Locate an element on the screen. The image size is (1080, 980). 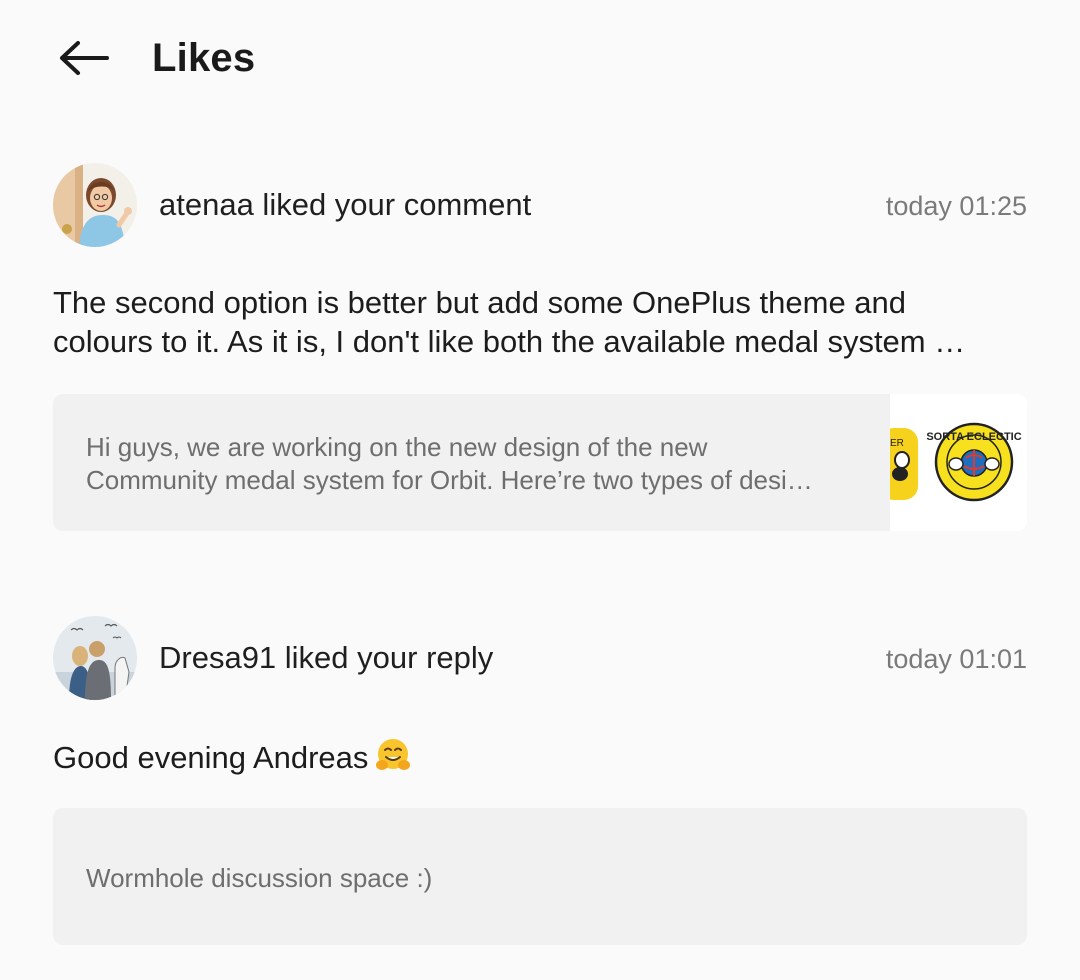
page-title: Likes is located at coordinates (204, 58).